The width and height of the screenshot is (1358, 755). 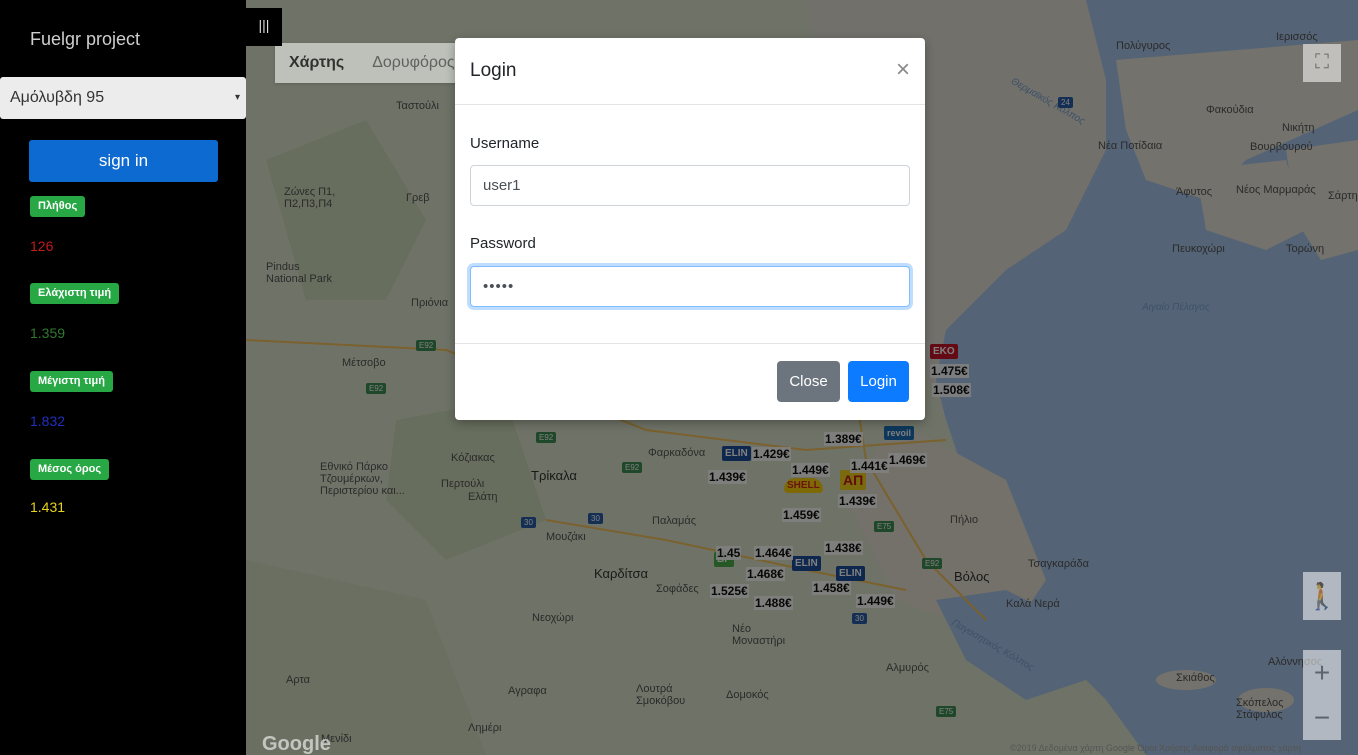 I want to click on stat-min-value: 1.359, so click(x=48, y=333).